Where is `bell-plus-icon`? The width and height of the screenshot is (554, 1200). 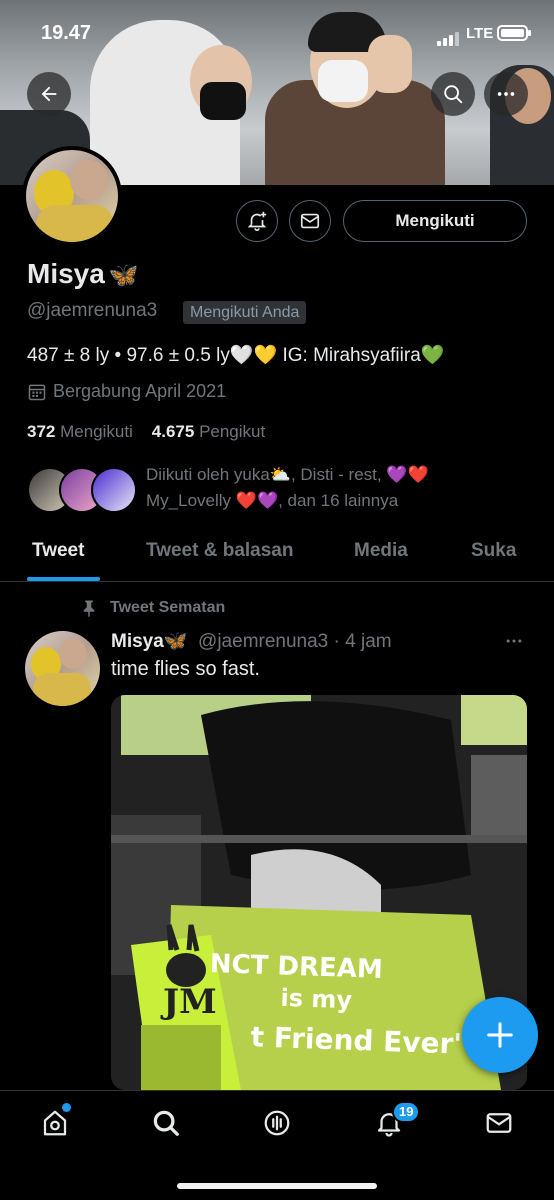
bell-plus-icon is located at coordinates (257, 221).